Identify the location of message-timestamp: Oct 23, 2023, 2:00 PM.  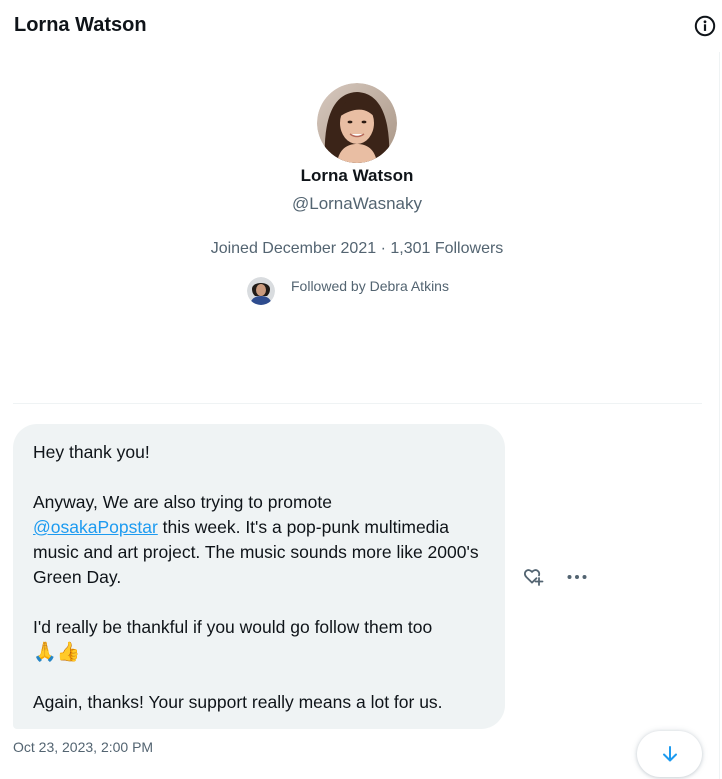
(83, 747).